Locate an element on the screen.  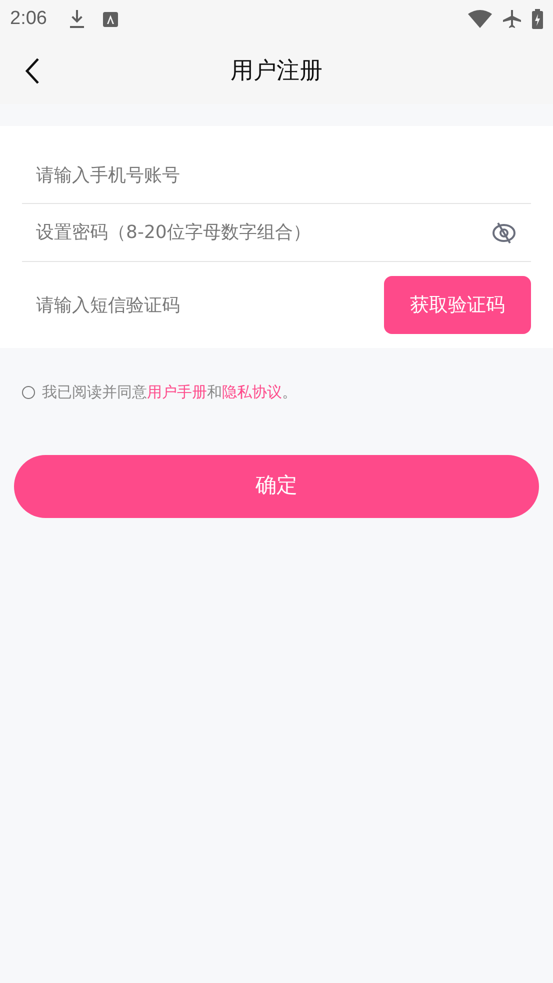
confirm-button: 确定 is located at coordinates (276, 486).